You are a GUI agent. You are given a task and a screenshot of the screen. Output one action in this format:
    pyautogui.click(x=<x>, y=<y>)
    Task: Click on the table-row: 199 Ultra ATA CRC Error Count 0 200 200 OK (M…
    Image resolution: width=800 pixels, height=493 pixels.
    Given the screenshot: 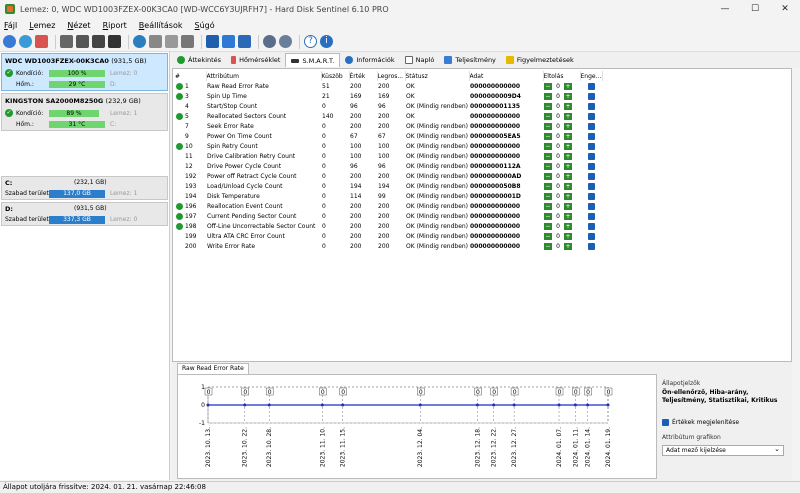 What is the action you would take?
    pyautogui.click(x=388, y=236)
    